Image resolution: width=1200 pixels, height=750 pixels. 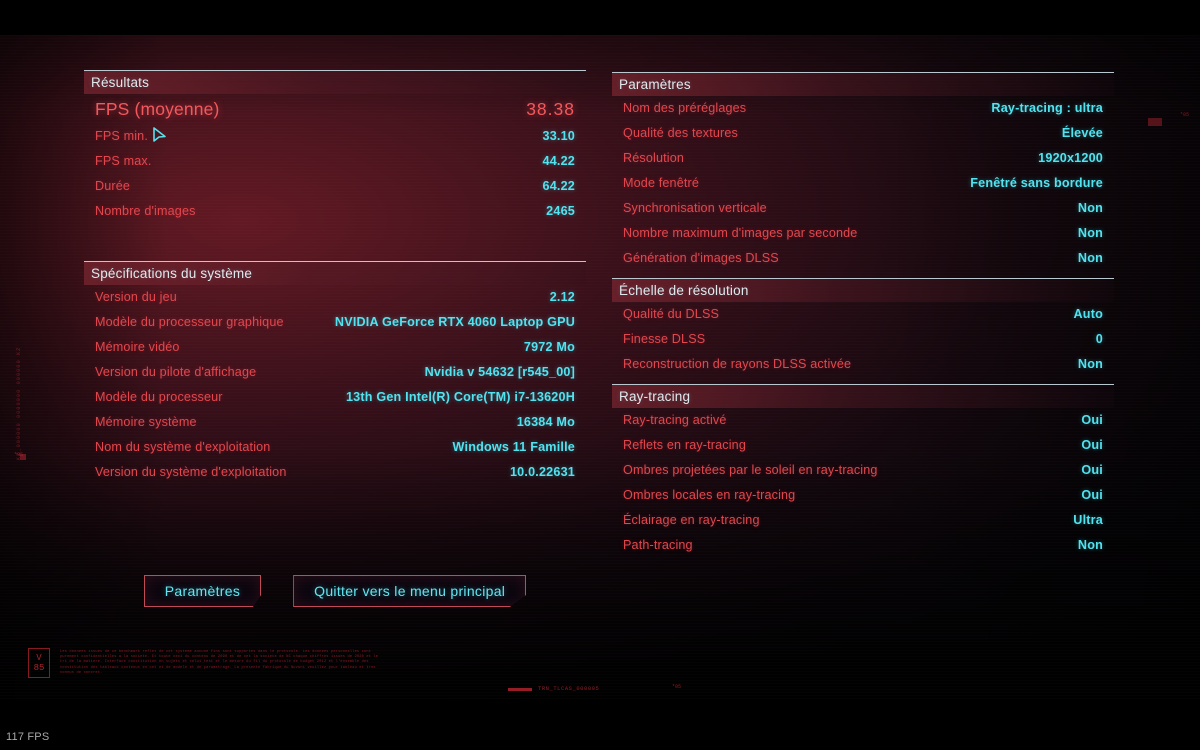 What do you see at coordinates (513, 447) in the screenshot?
I see `row-value: Windows 11 Famille` at bounding box center [513, 447].